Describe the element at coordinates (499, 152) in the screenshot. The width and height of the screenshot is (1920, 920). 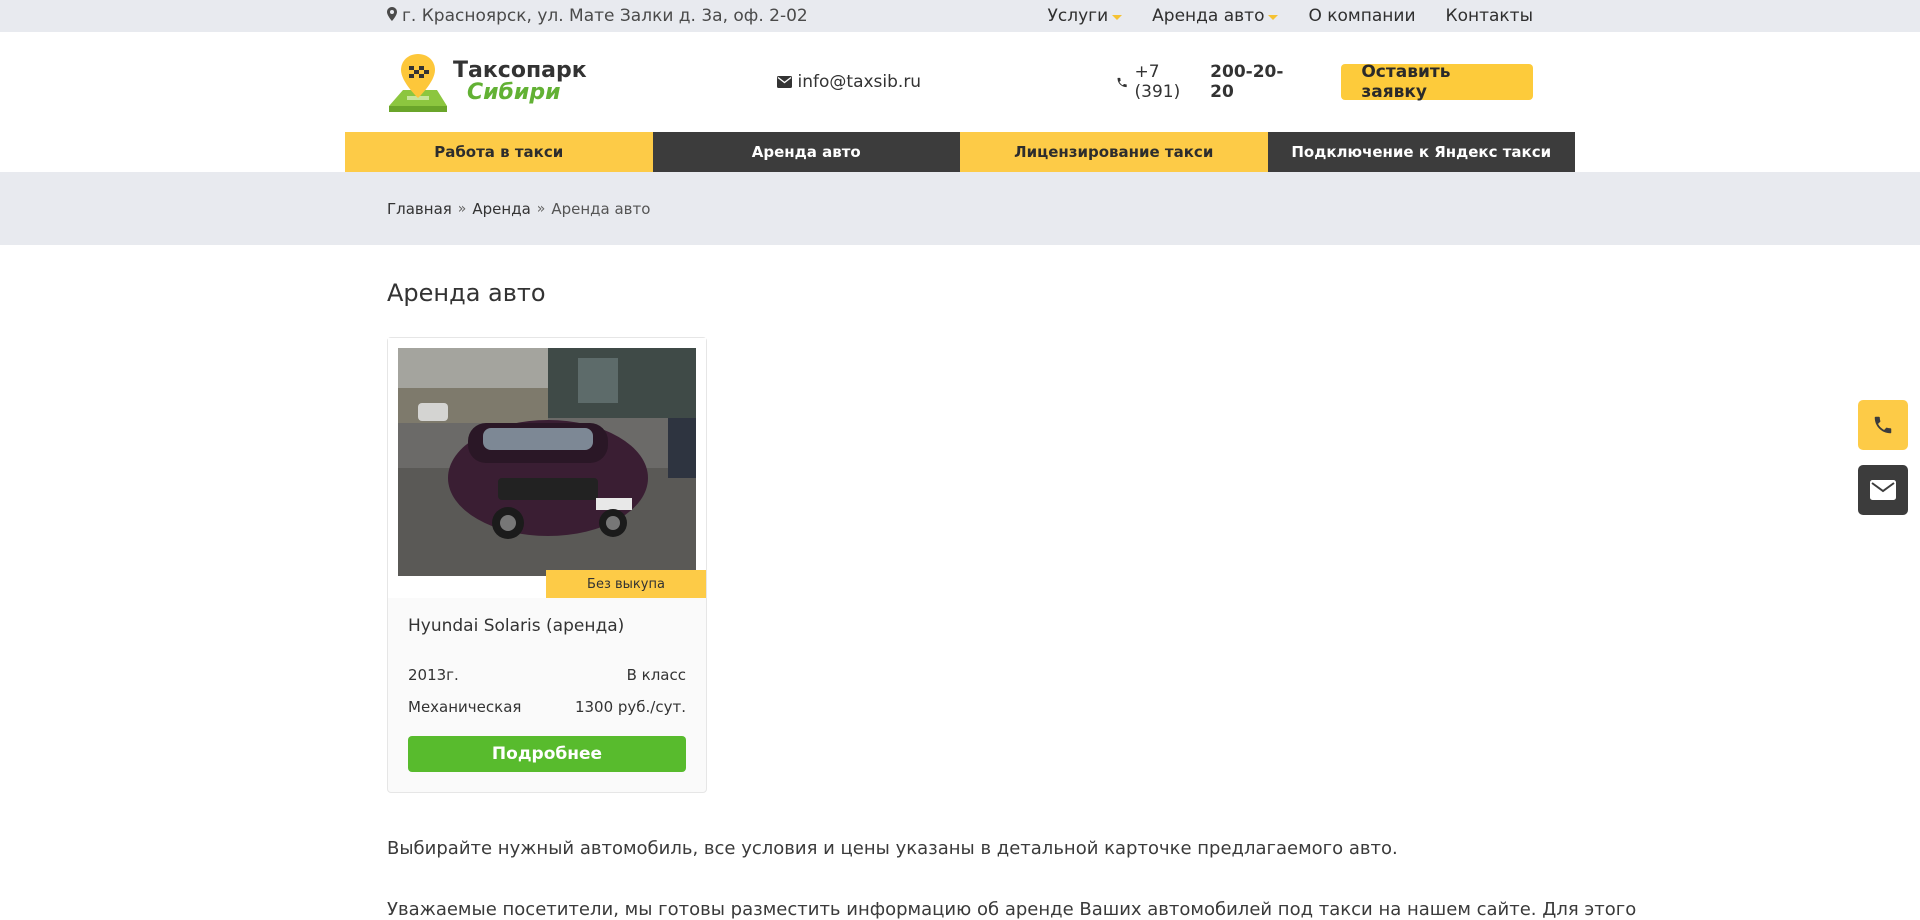
I see `main-nav-taxi-work: Работа в такси` at that location.